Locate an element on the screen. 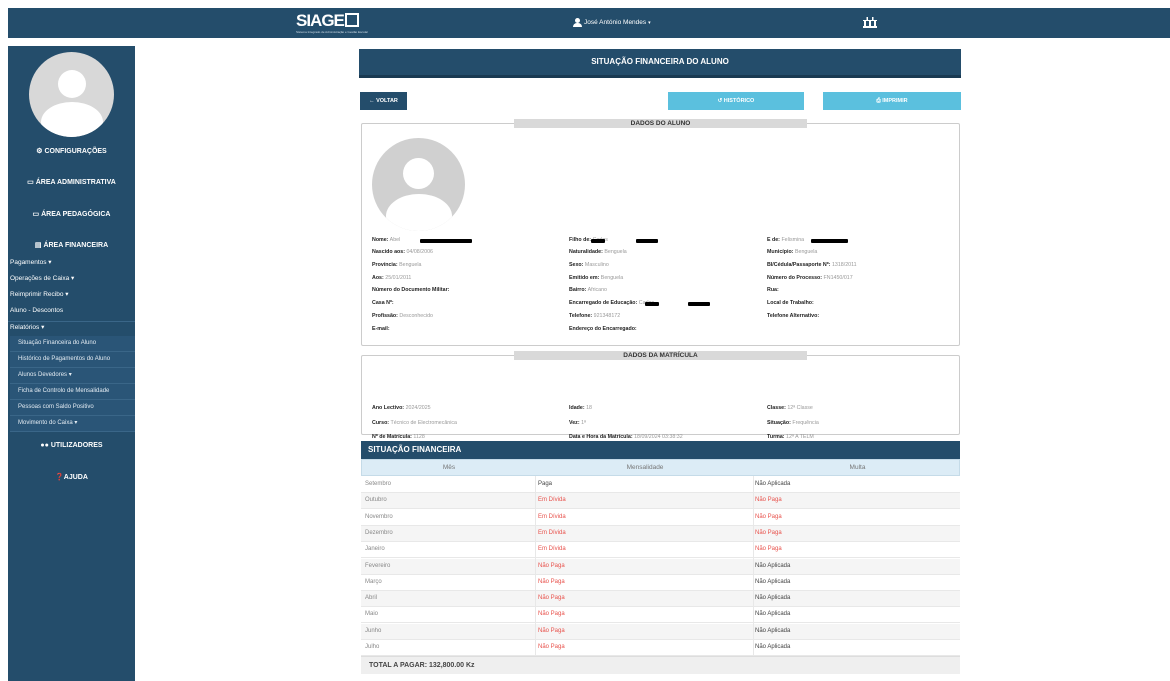  field-label: Curso: is located at coordinates (381, 423).